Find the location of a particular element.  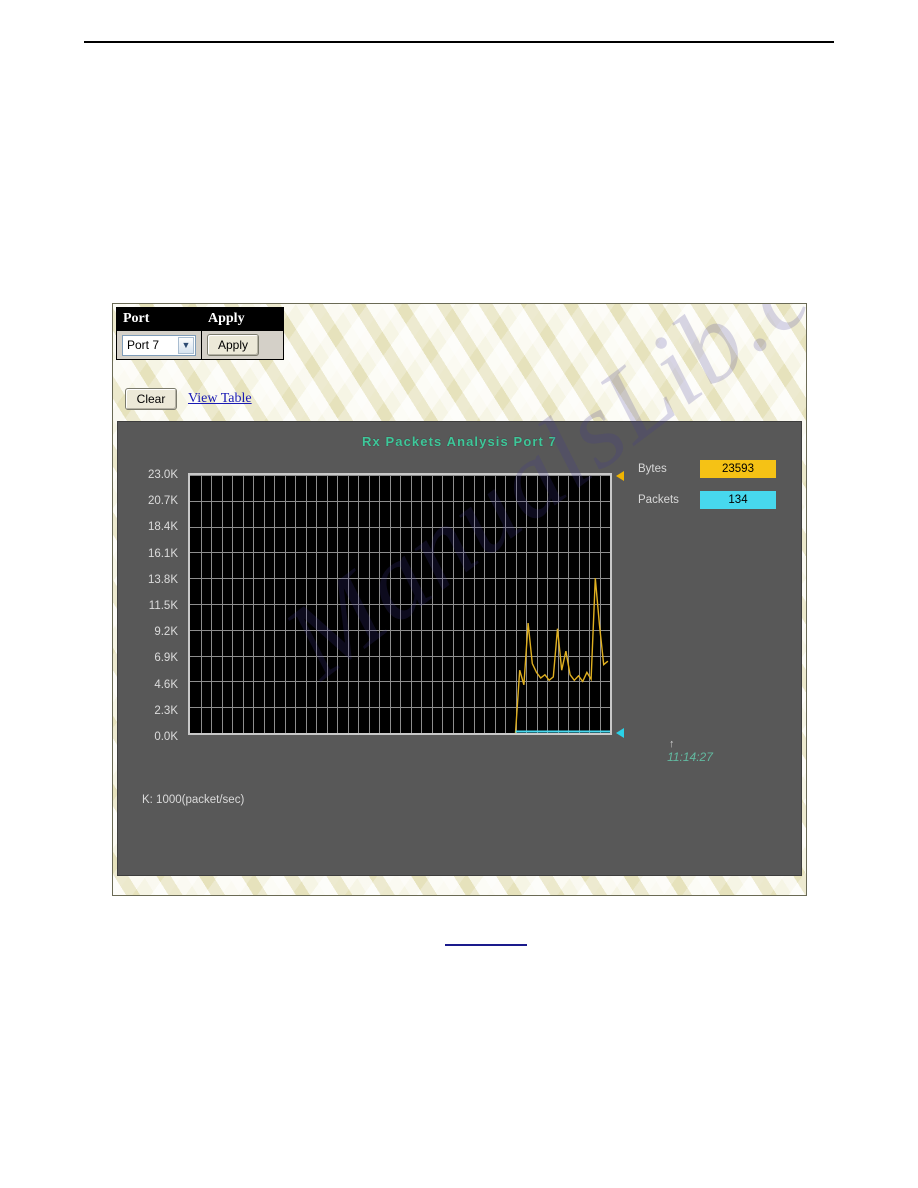

y-axis-tick: 0.0K is located at coordinates (166, 737).